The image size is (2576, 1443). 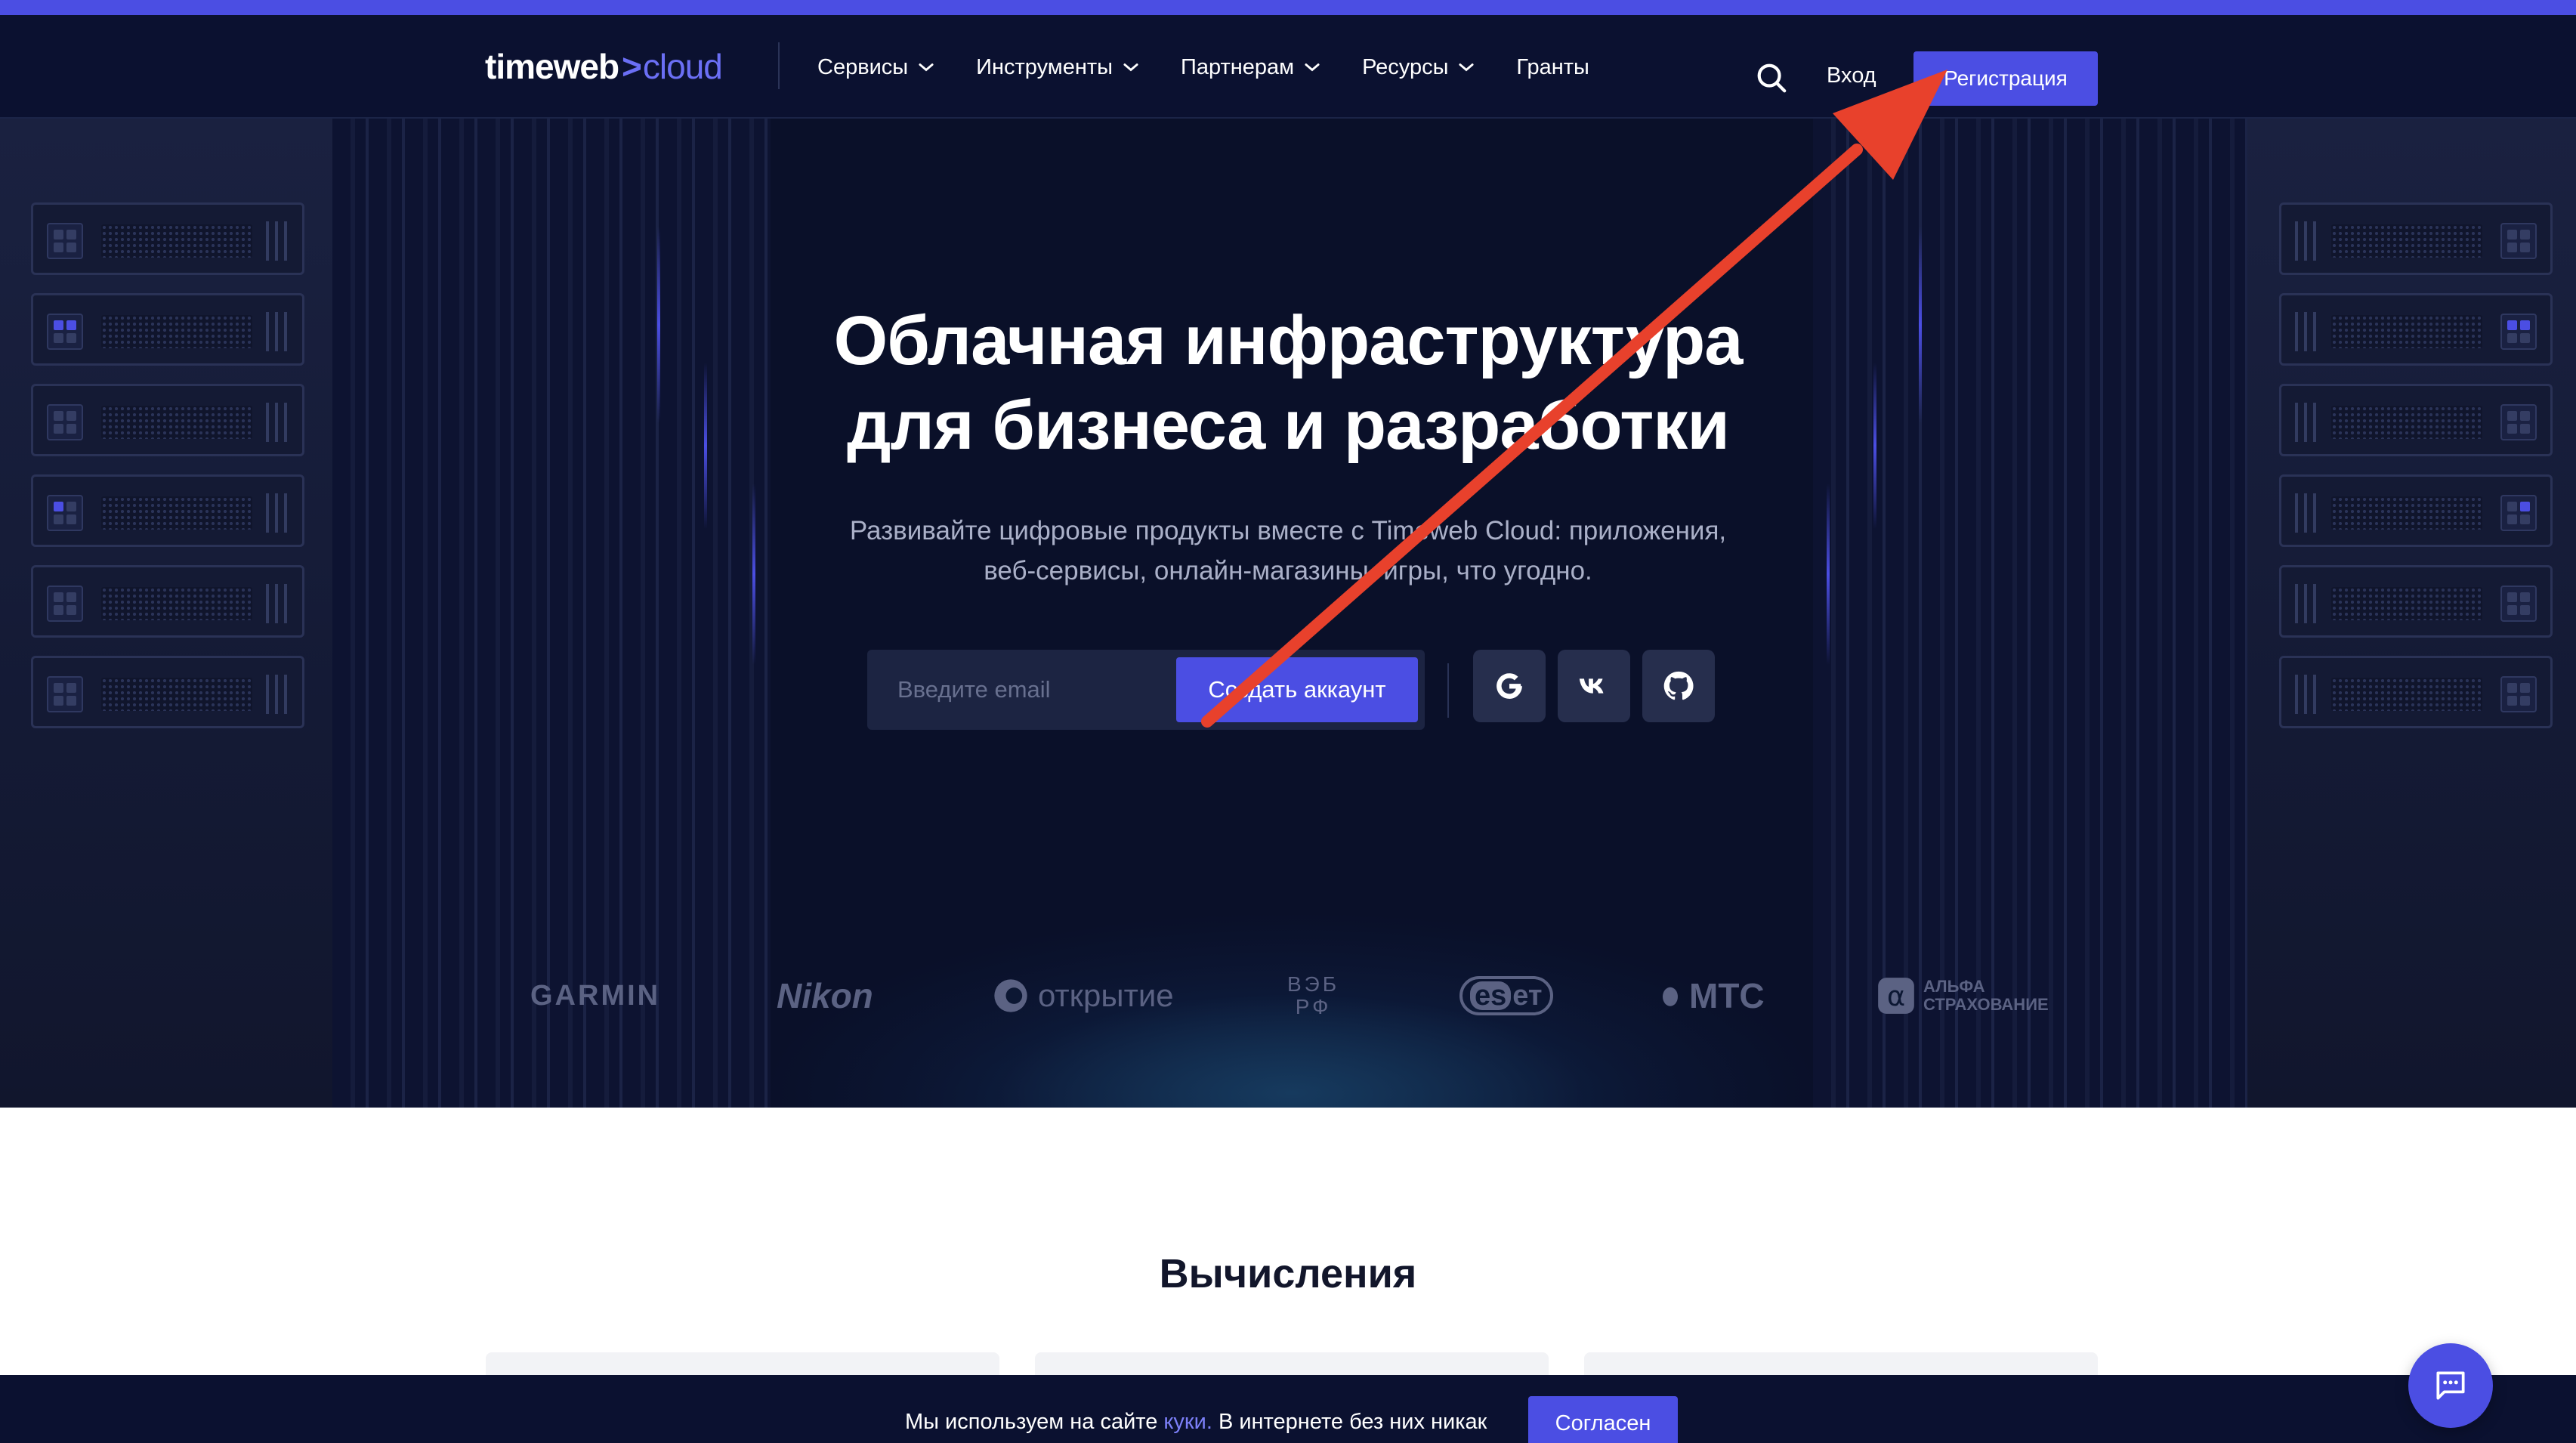 I want to click on vk-login-button, so click(x=1594, y=686).